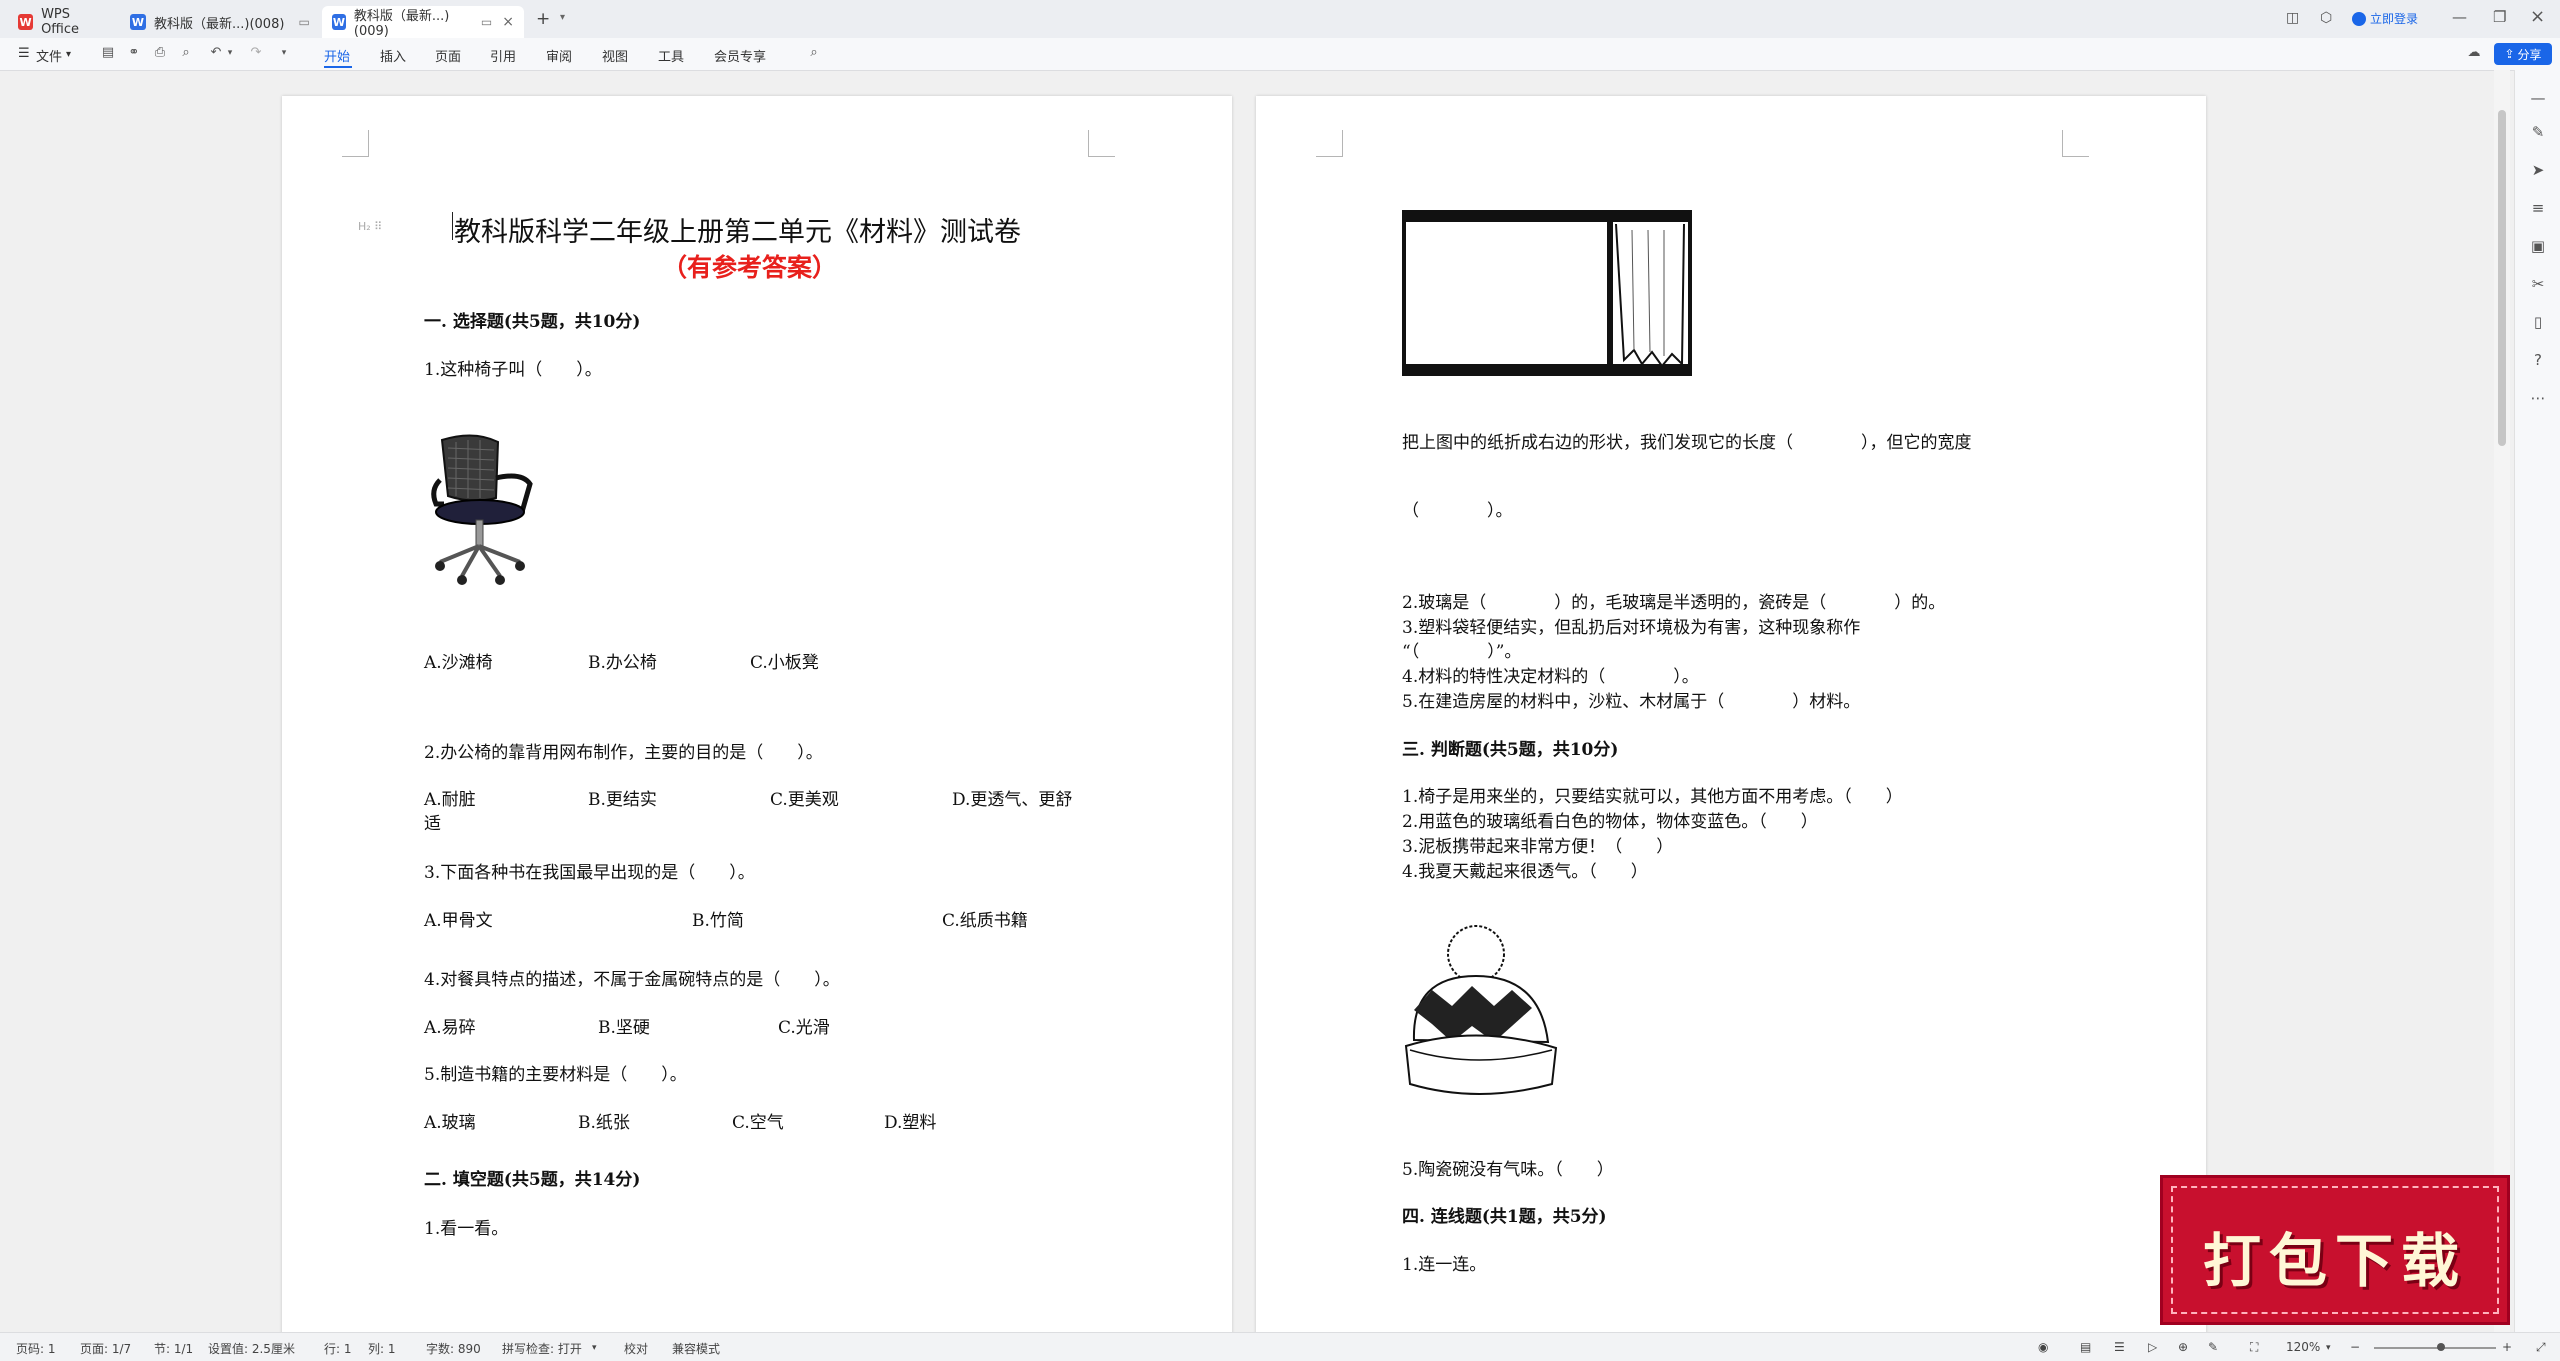  What do you see at coordinates (2538, 360) in the screenshot?
I see `help-icon: ?` at bounding box center [2538, 360].